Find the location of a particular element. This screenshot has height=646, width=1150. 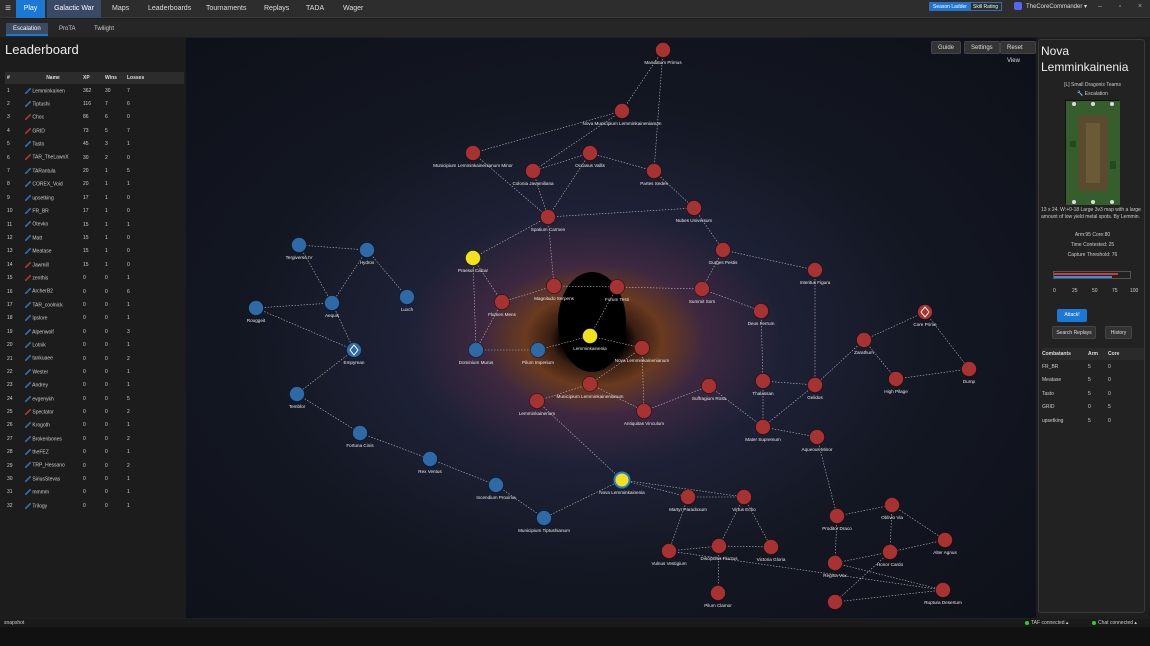

planet-aequis: Aequis is located at coordinates (332, 307).